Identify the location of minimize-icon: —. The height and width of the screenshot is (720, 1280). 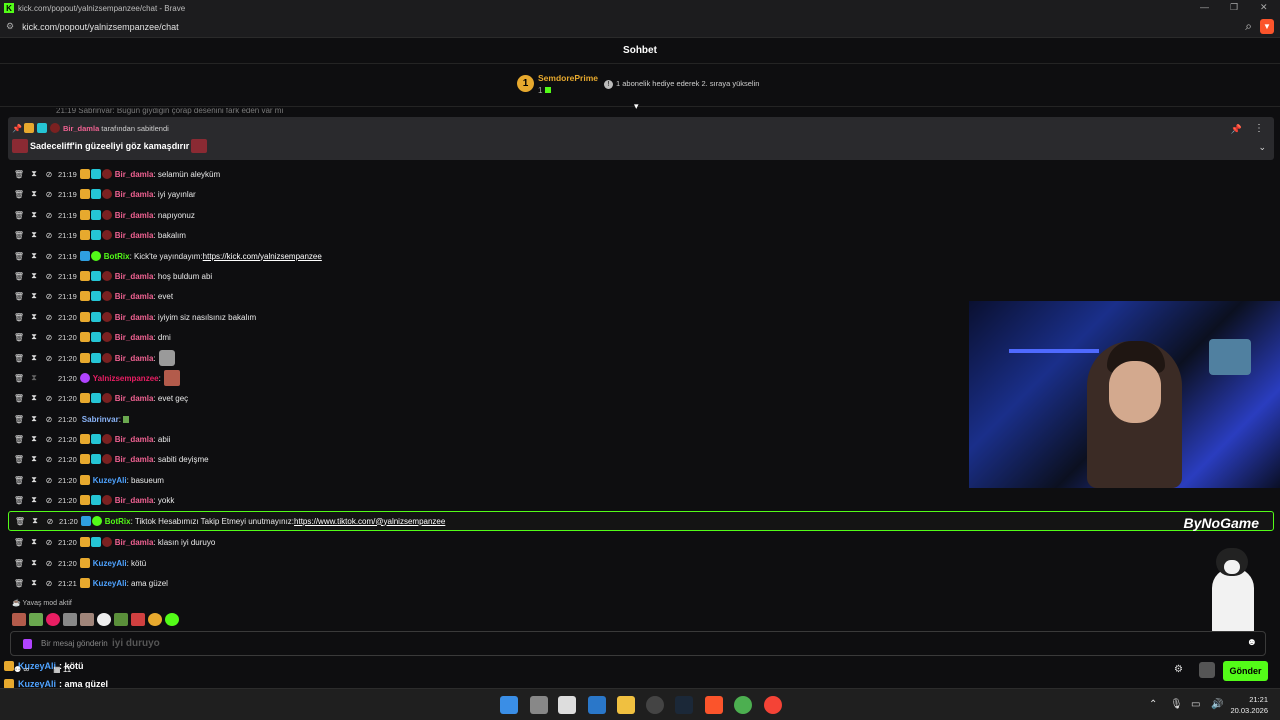
(1204, 7).